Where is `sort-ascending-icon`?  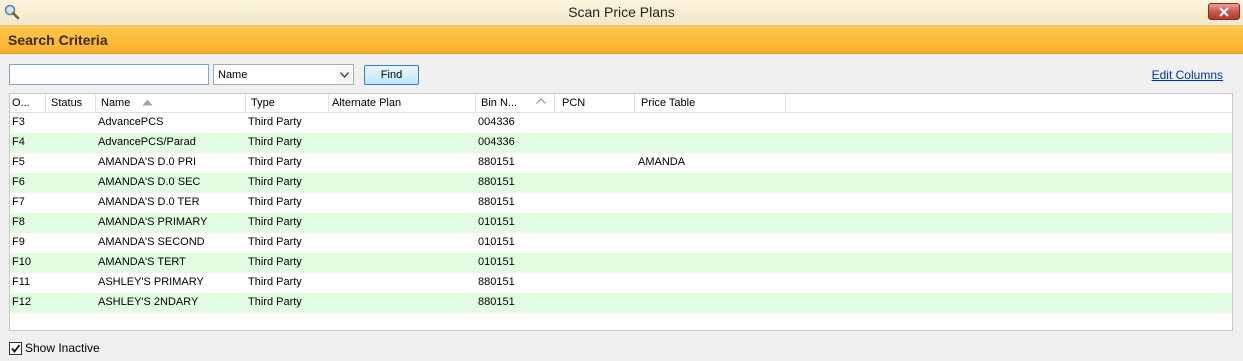
sort-ascending-icon is located at coordinates (147, 102).